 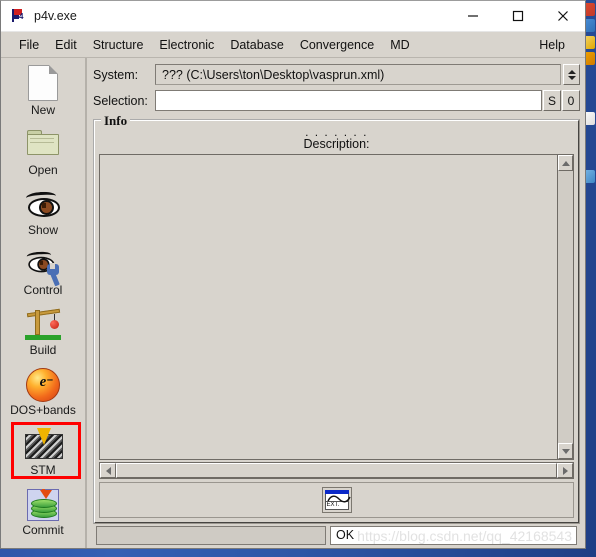 I want to click on status-bar: OK https://blog.csdn.net/qq_42168543, so click(x=336, y=536).